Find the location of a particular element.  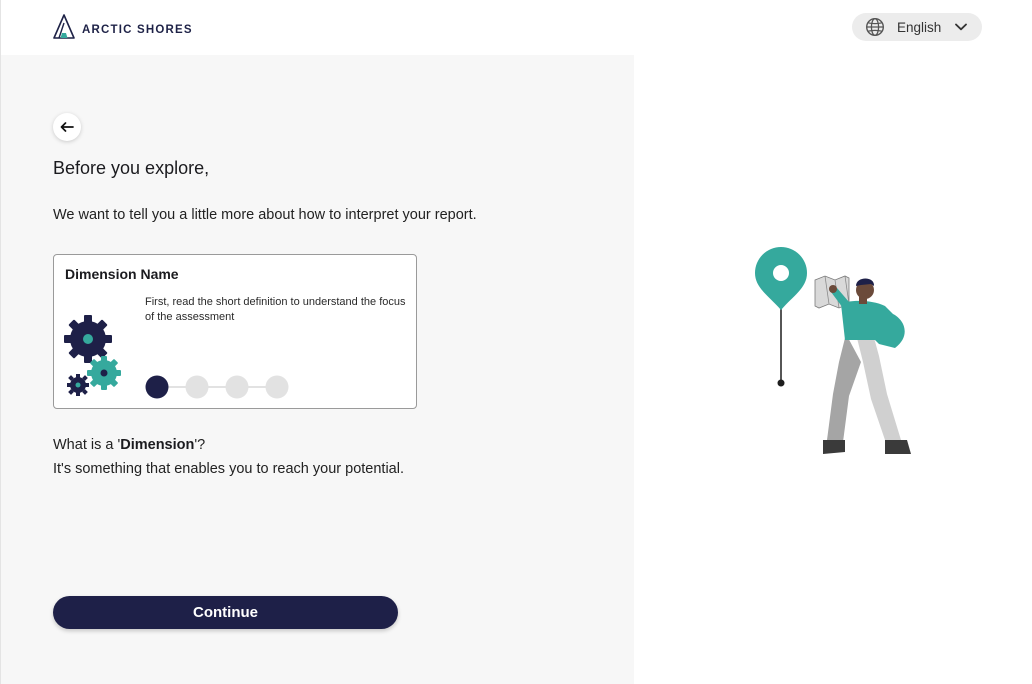

continue-button: Continue is located at coordinates (225, 612).